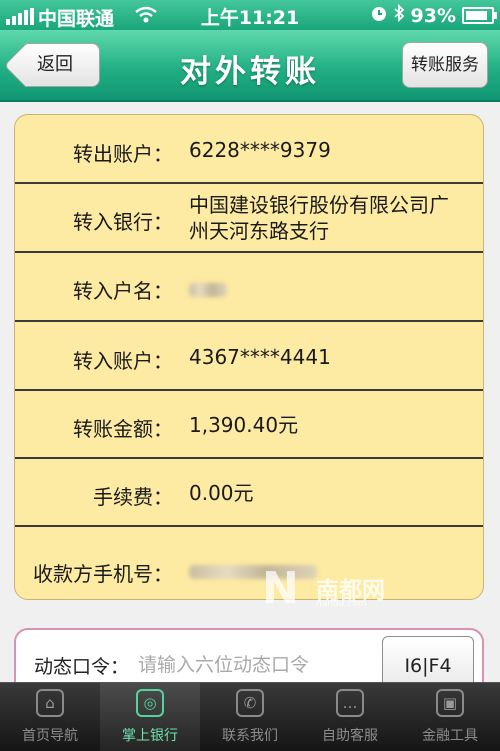  I want to click on transfer-service-button: 转账服务, so click(445, 65).